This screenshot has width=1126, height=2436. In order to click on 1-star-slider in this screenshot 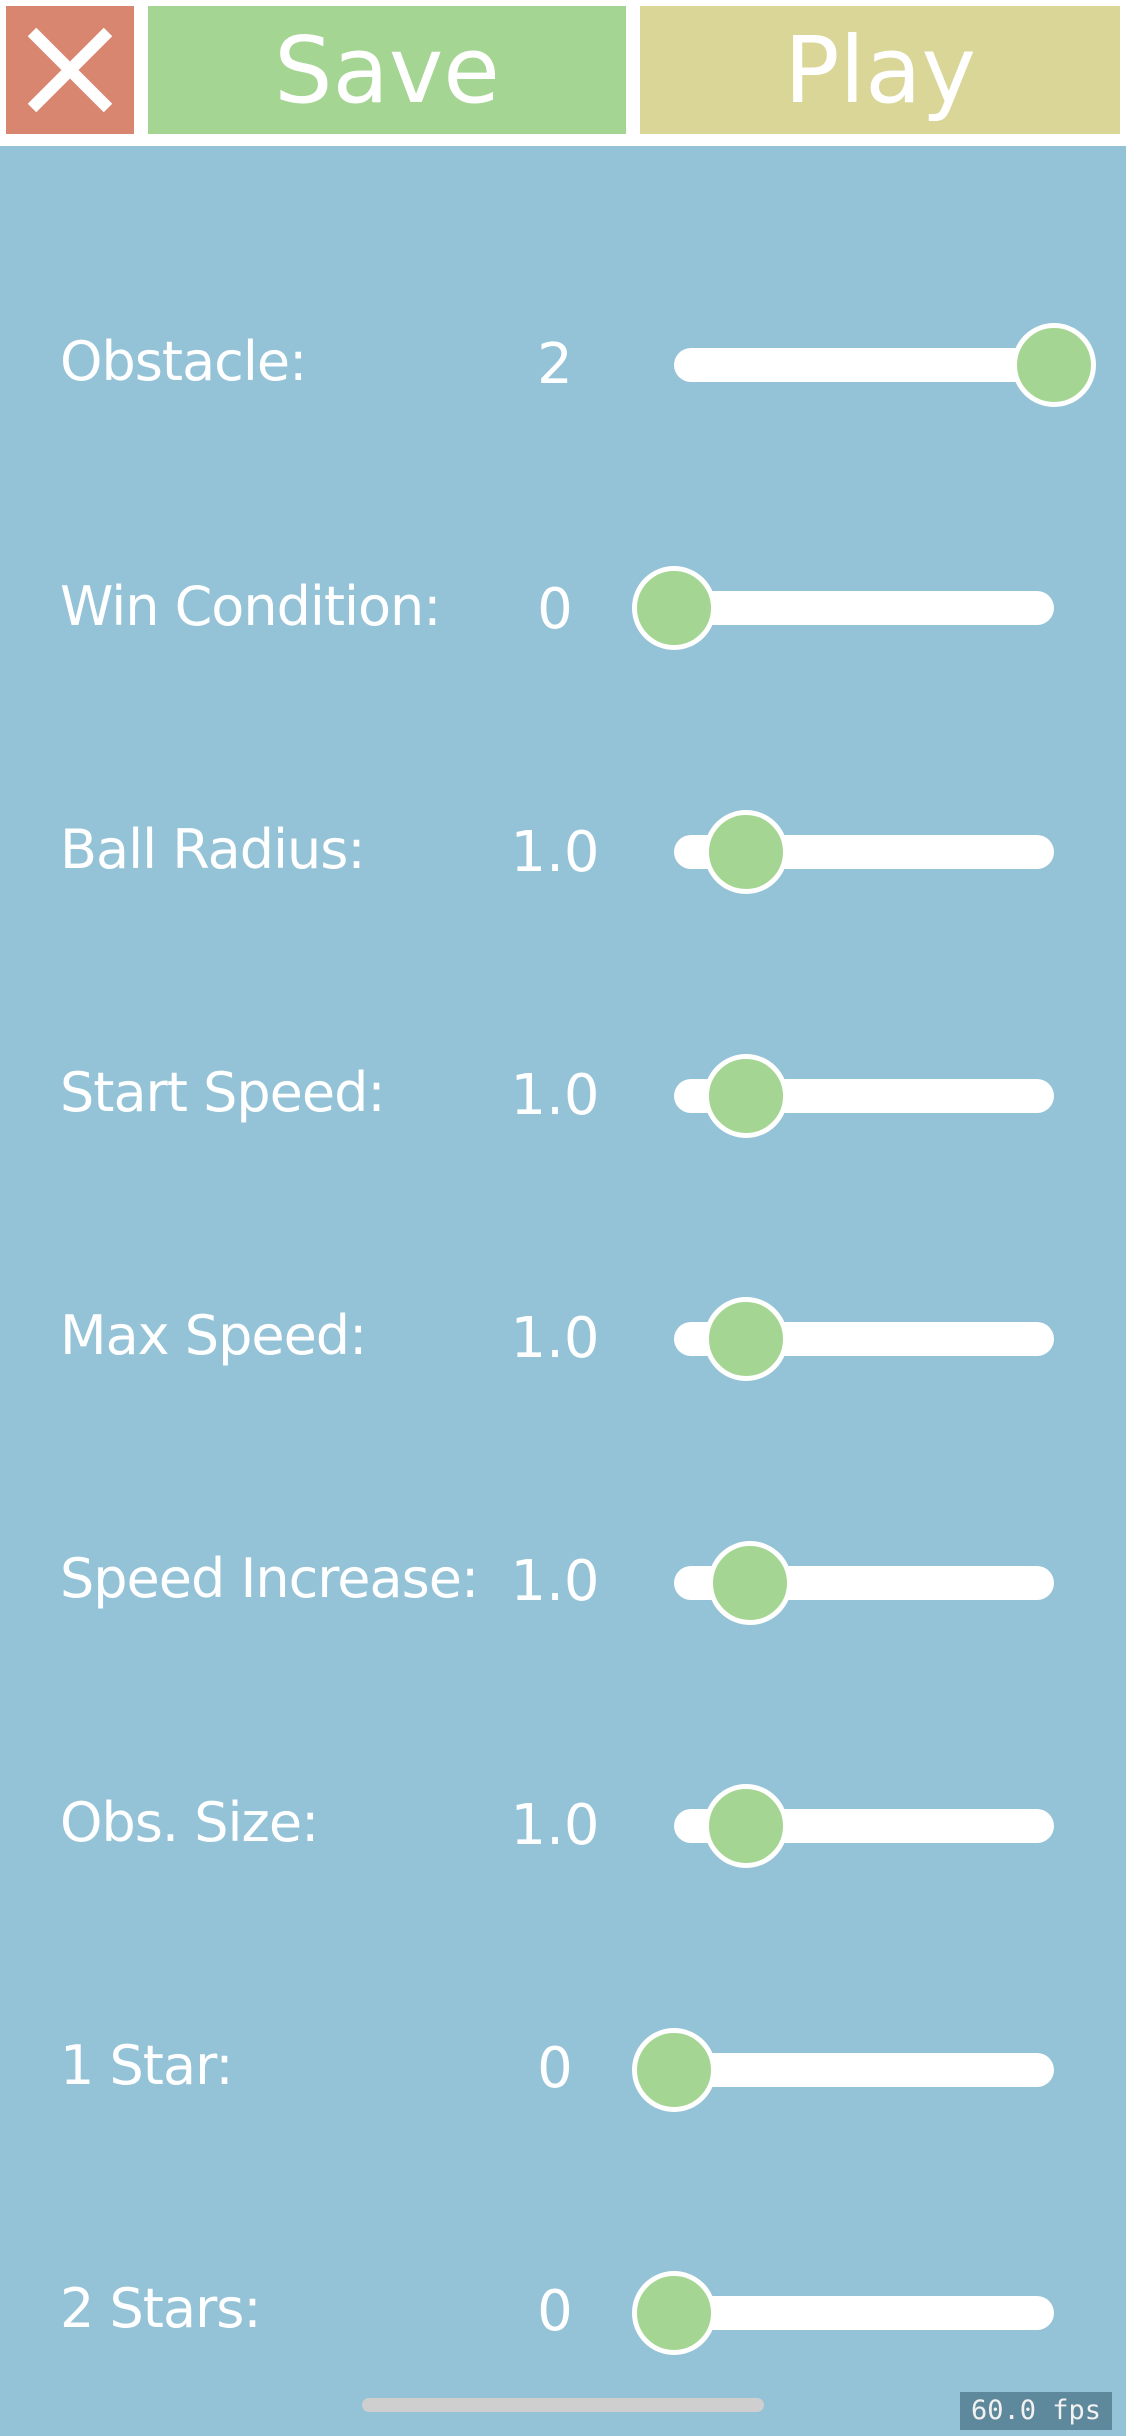, I will do `click(843, 2070)`.